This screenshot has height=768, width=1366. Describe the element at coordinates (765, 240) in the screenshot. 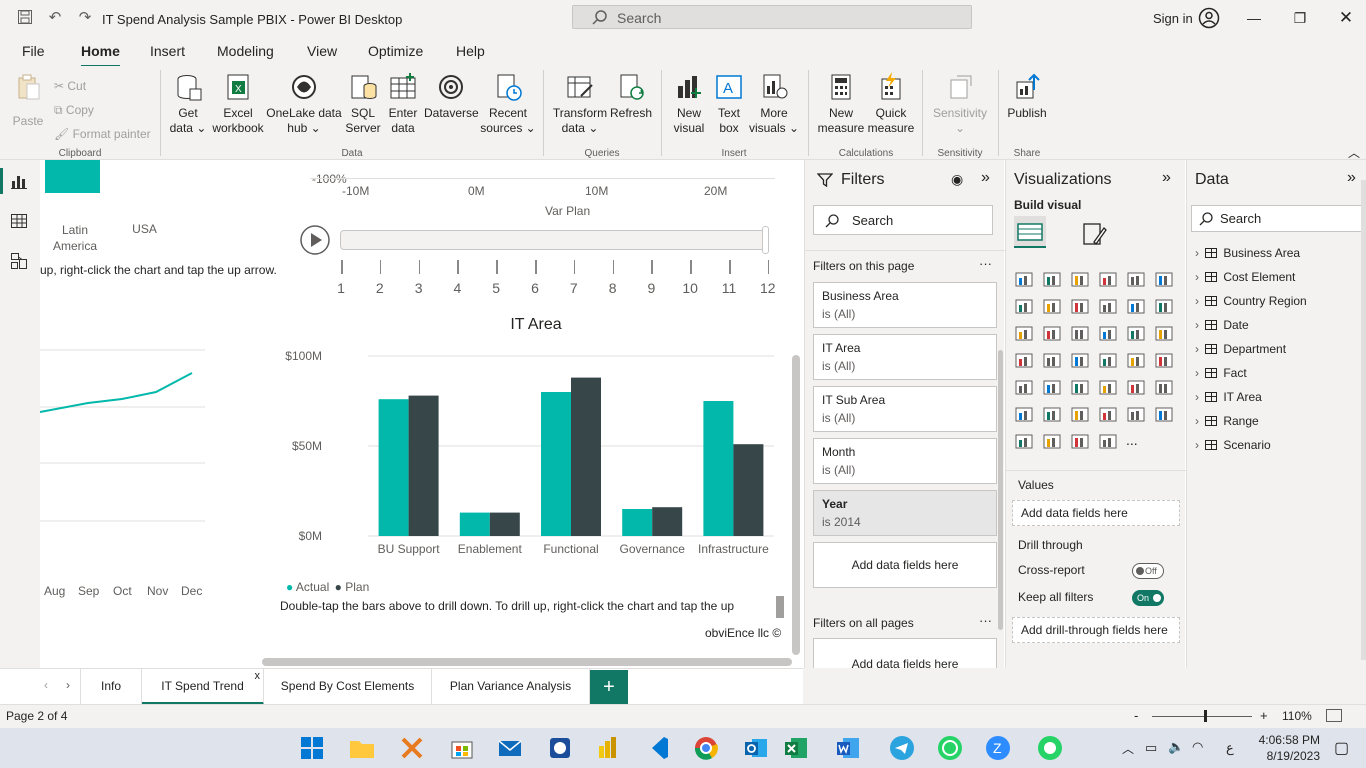

I see `play-slider-handle` at that location.